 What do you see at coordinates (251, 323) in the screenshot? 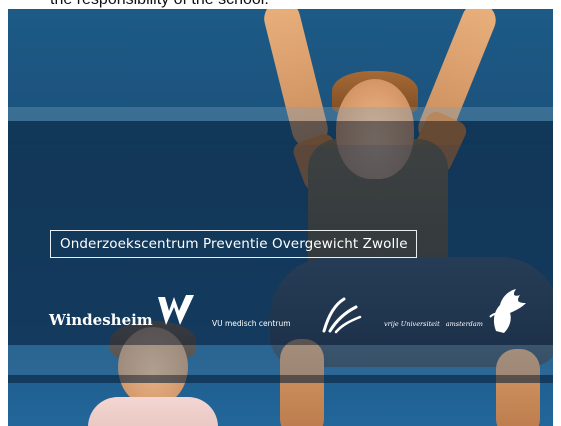
I see `vumc-logo-text: VU medisch centrum` at bounding box center [251, 323].